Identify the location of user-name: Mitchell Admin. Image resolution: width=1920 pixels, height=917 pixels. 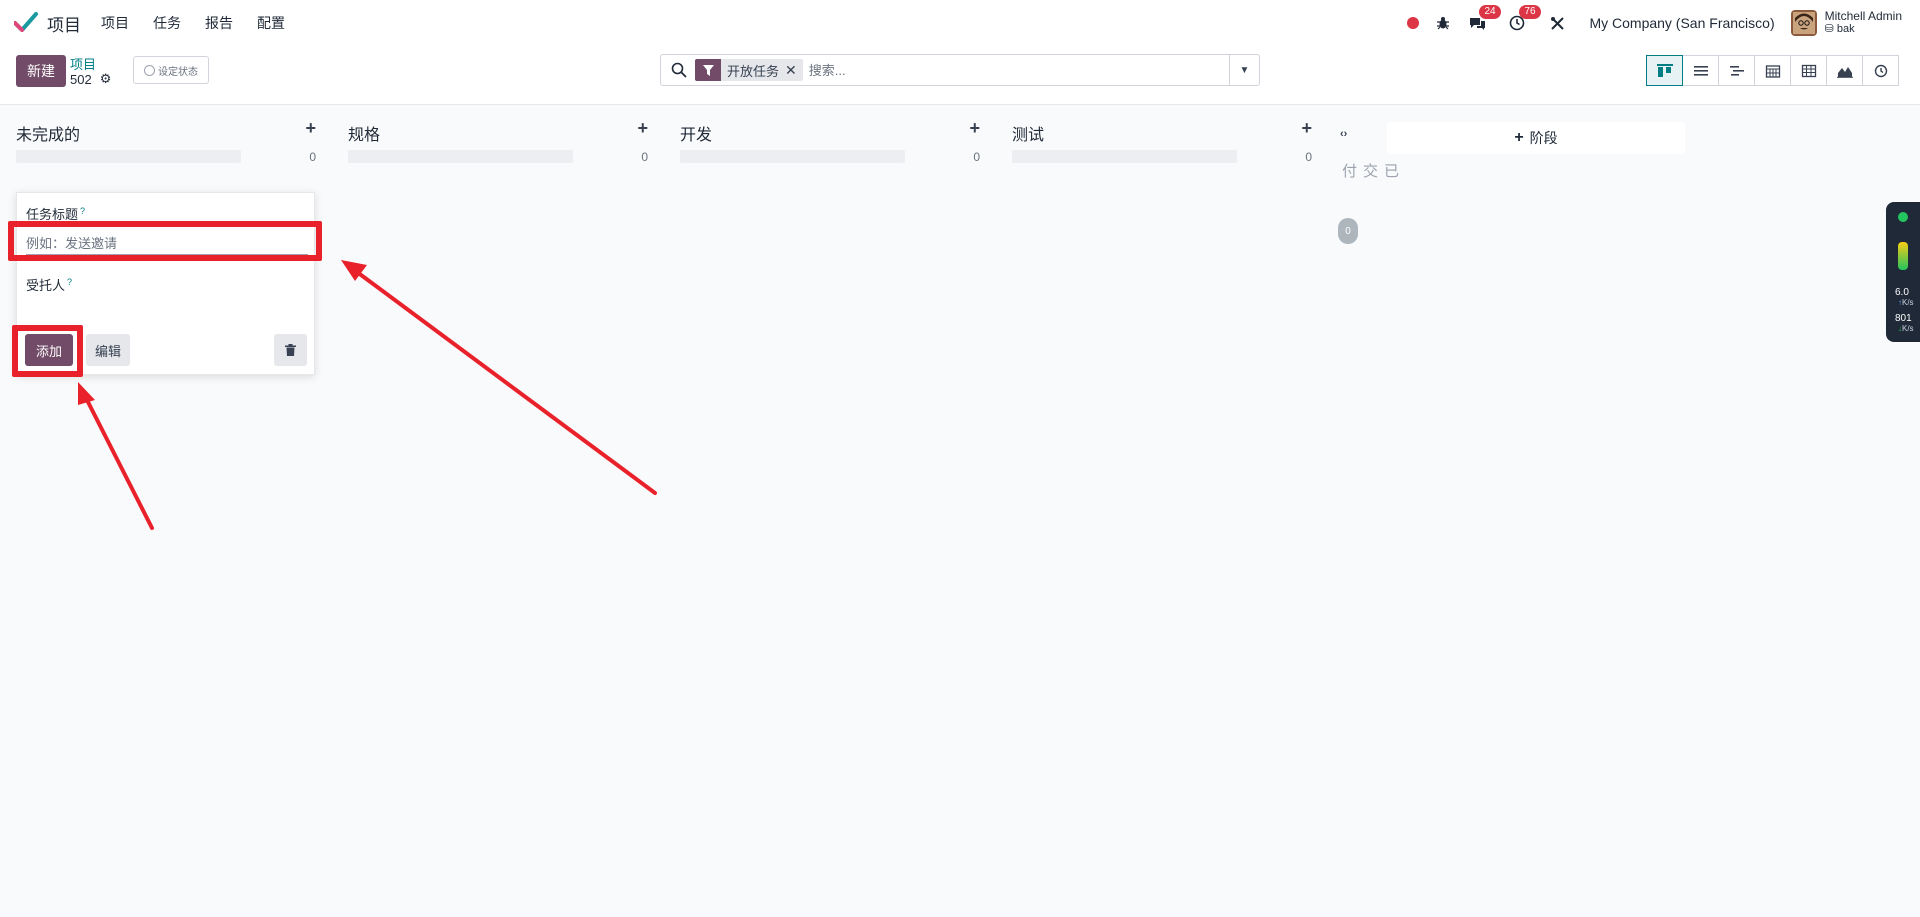
(1863, 16).